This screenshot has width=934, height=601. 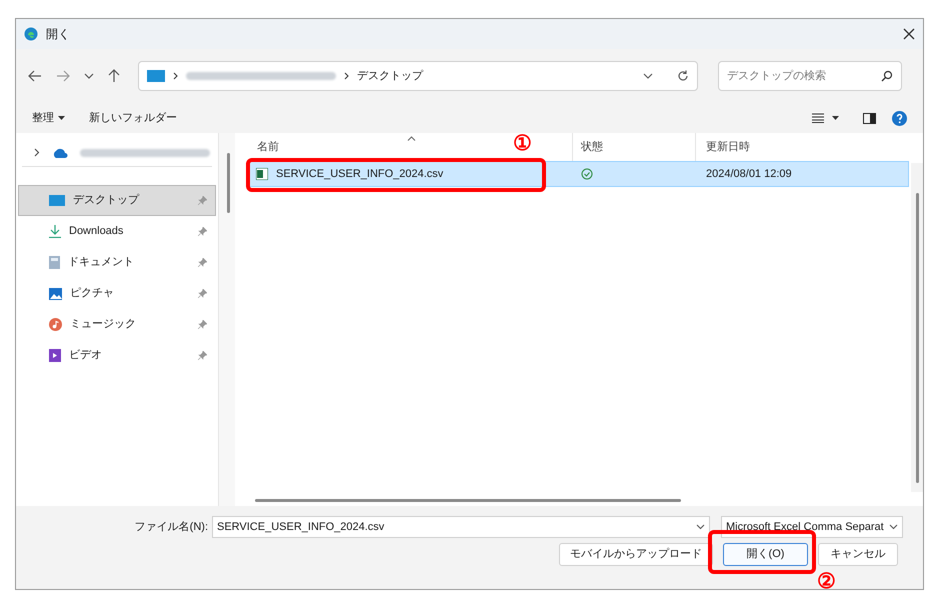 What do you see at coordinates (60, 153) in the screenshot?
I see `cloud-icon` at bounding box center [60, 153].